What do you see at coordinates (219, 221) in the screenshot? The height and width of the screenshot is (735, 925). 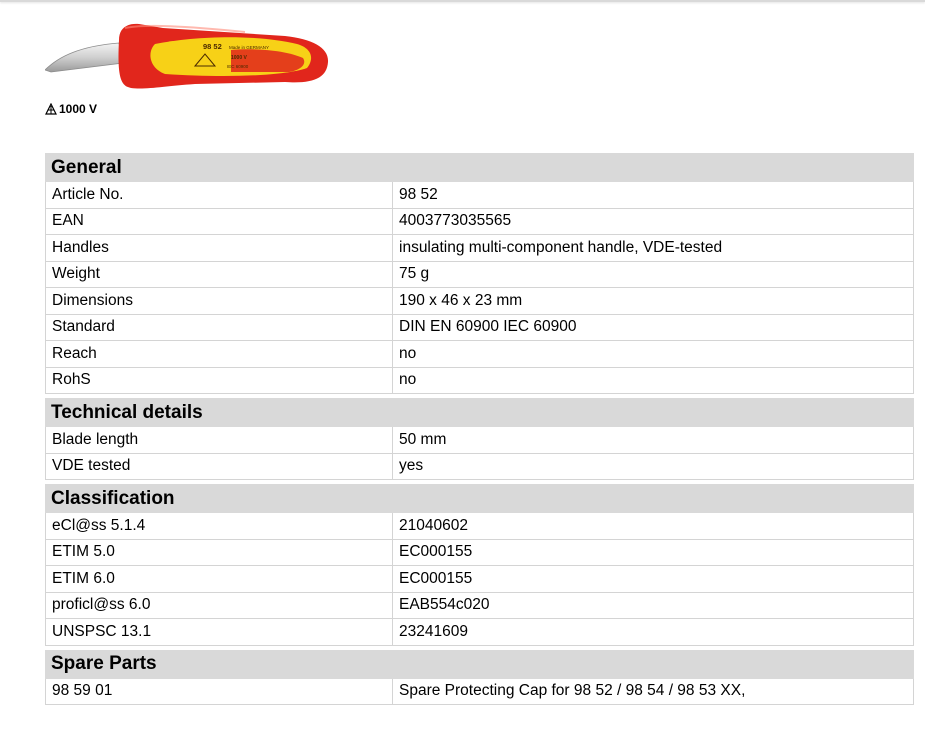 I see `row-label: EAN` at bounding box center [219, 221].